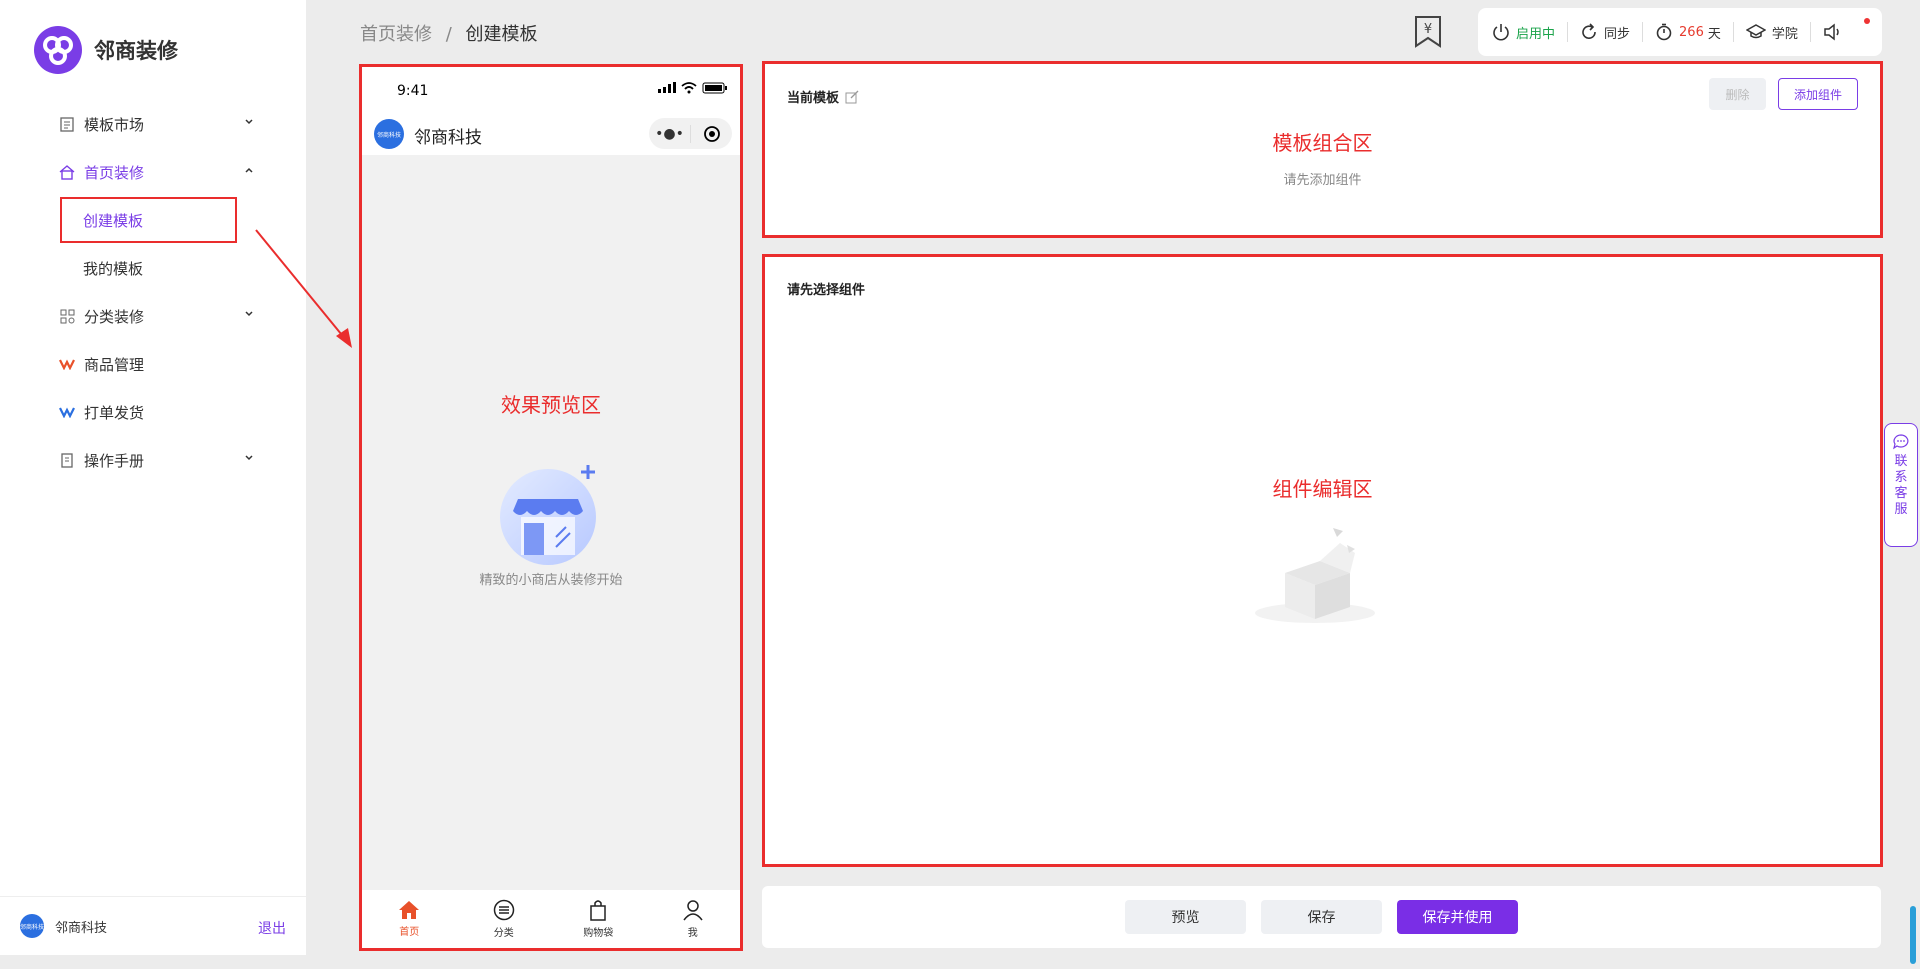 Image resolution: width=1920 pixels, height=969 pixels. Describe the element at coordinates (1589, 31) in the screenshot. I see `sync-icon` at that location.